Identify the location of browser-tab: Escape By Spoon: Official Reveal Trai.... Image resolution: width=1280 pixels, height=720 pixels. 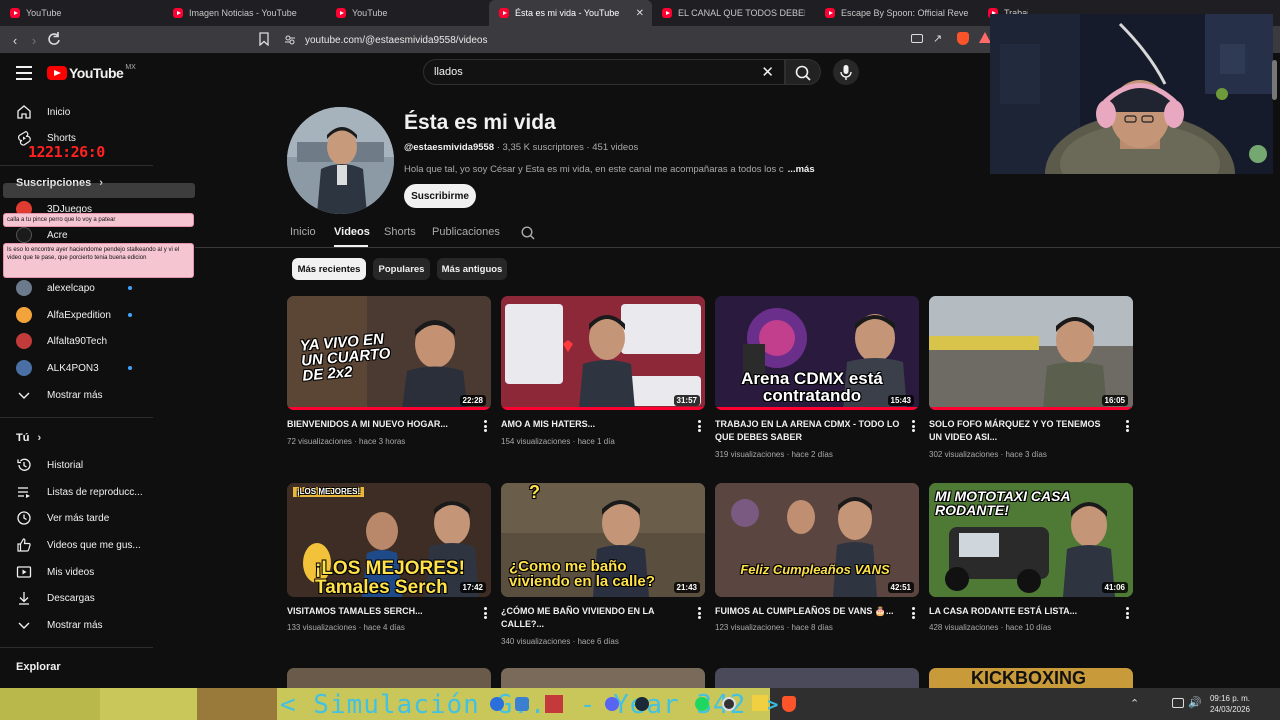
(896, 13).